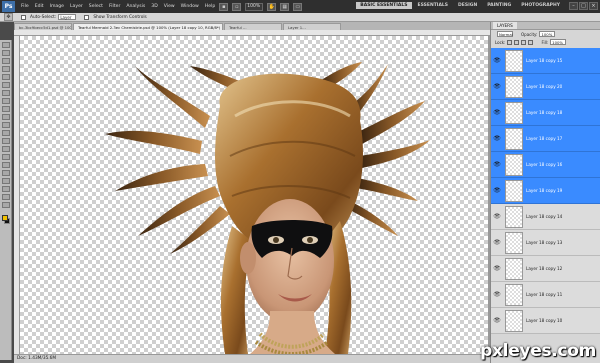  I want to click on layer-row: 👁 Layer 18 copy 16, so click(545, 165).